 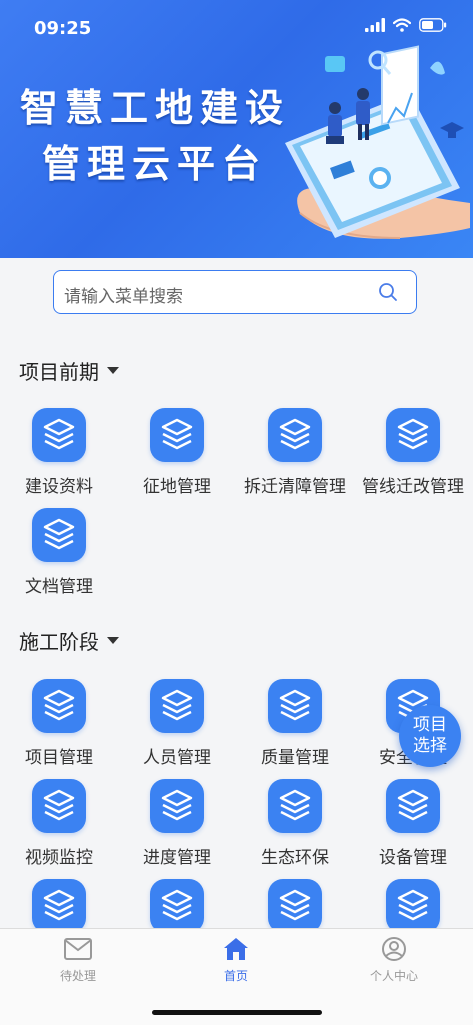 I want to click on search-icon, so click(x=388, y=292).